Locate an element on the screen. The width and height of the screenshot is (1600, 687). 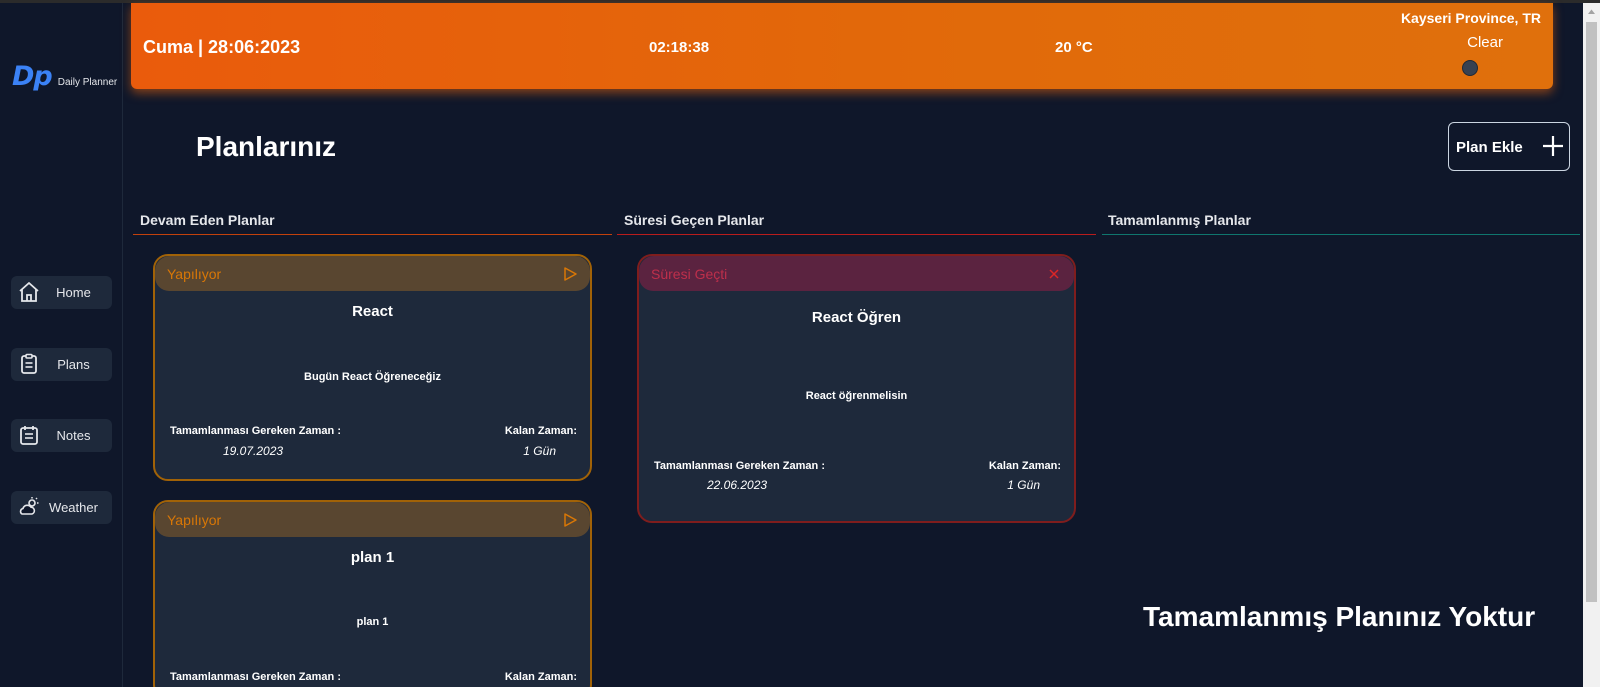
chevron-up-icon is located at coordinates (1591, 11).